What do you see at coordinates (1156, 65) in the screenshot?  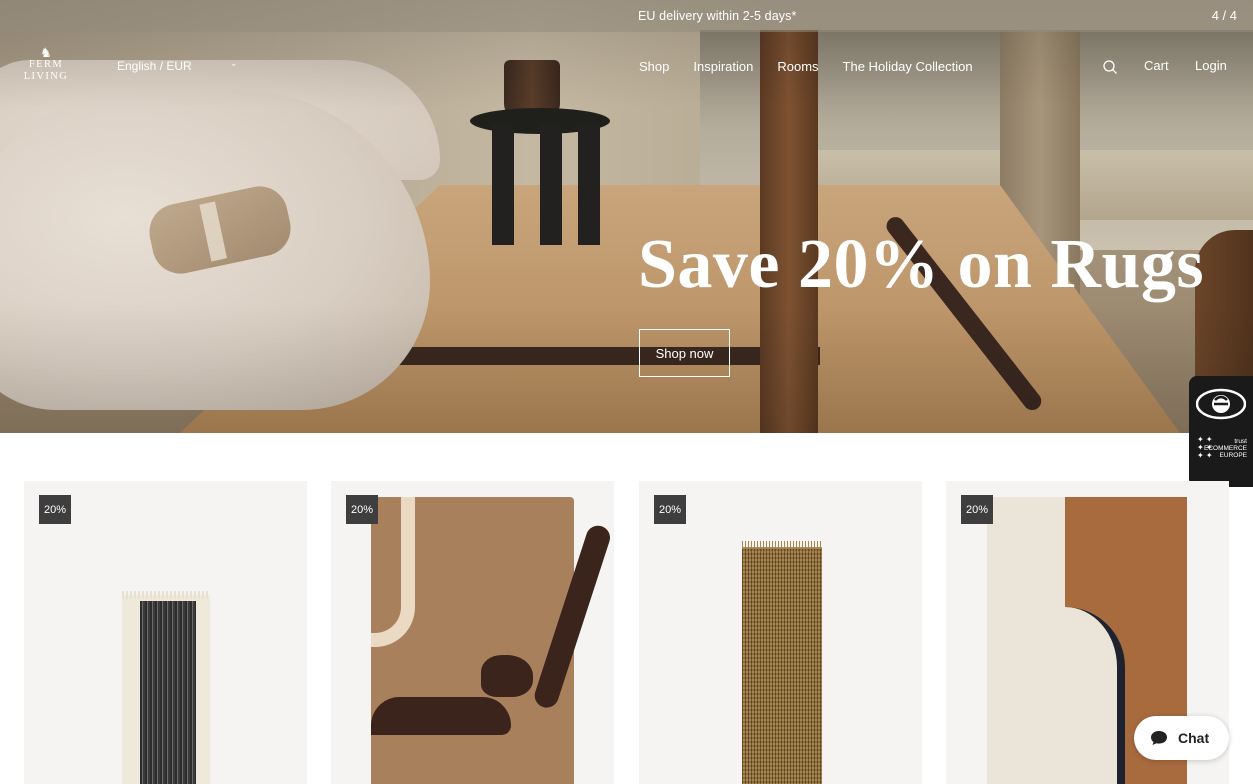 I see `cart-link: Cart` at bounding box center [1156, 65].